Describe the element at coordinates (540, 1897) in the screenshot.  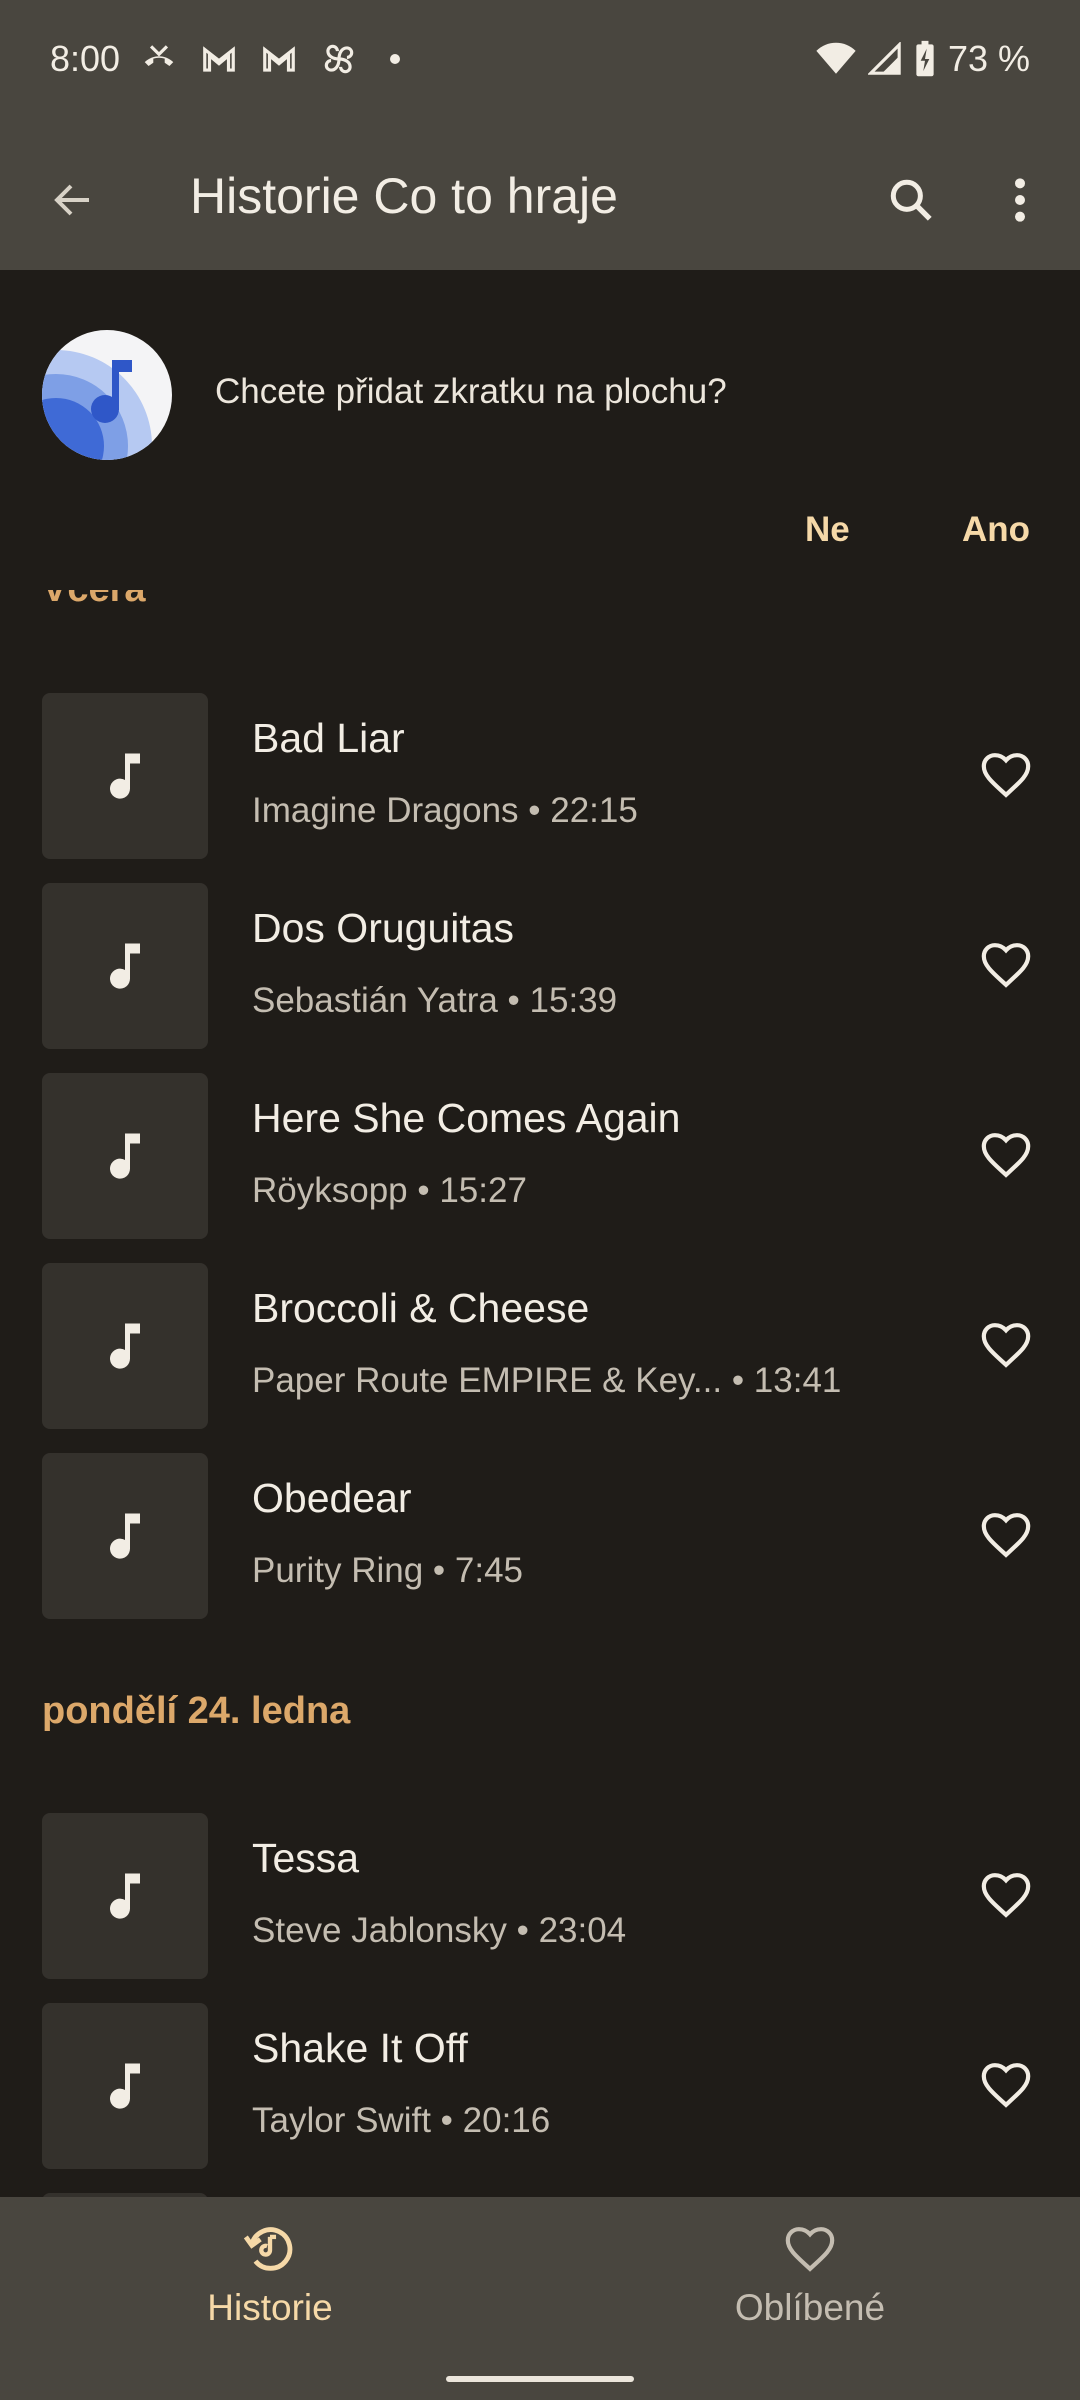
I see `list-item: Tessa Steve Jablonsky • 23:04` at that location.